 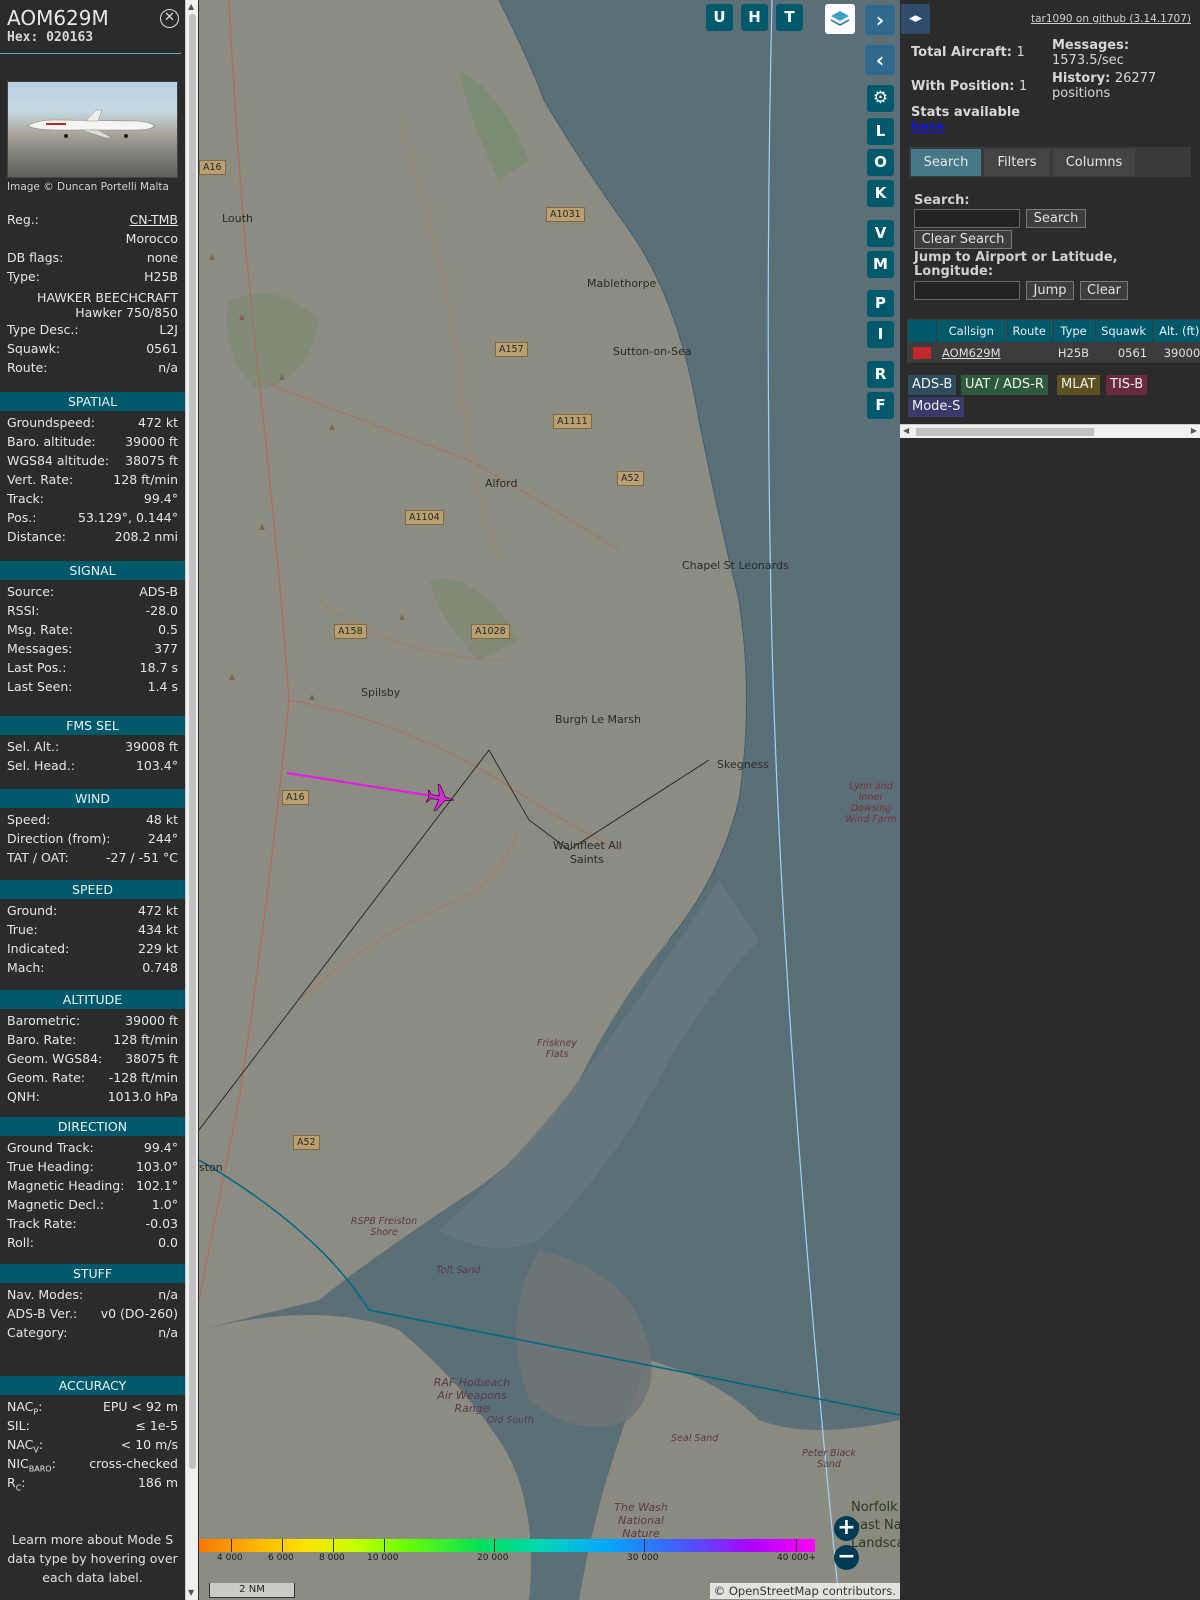 What do you see at coordinates (880, 264) in the screenshot?
I see `map-button-m: M` at bounding box center [880, 264].